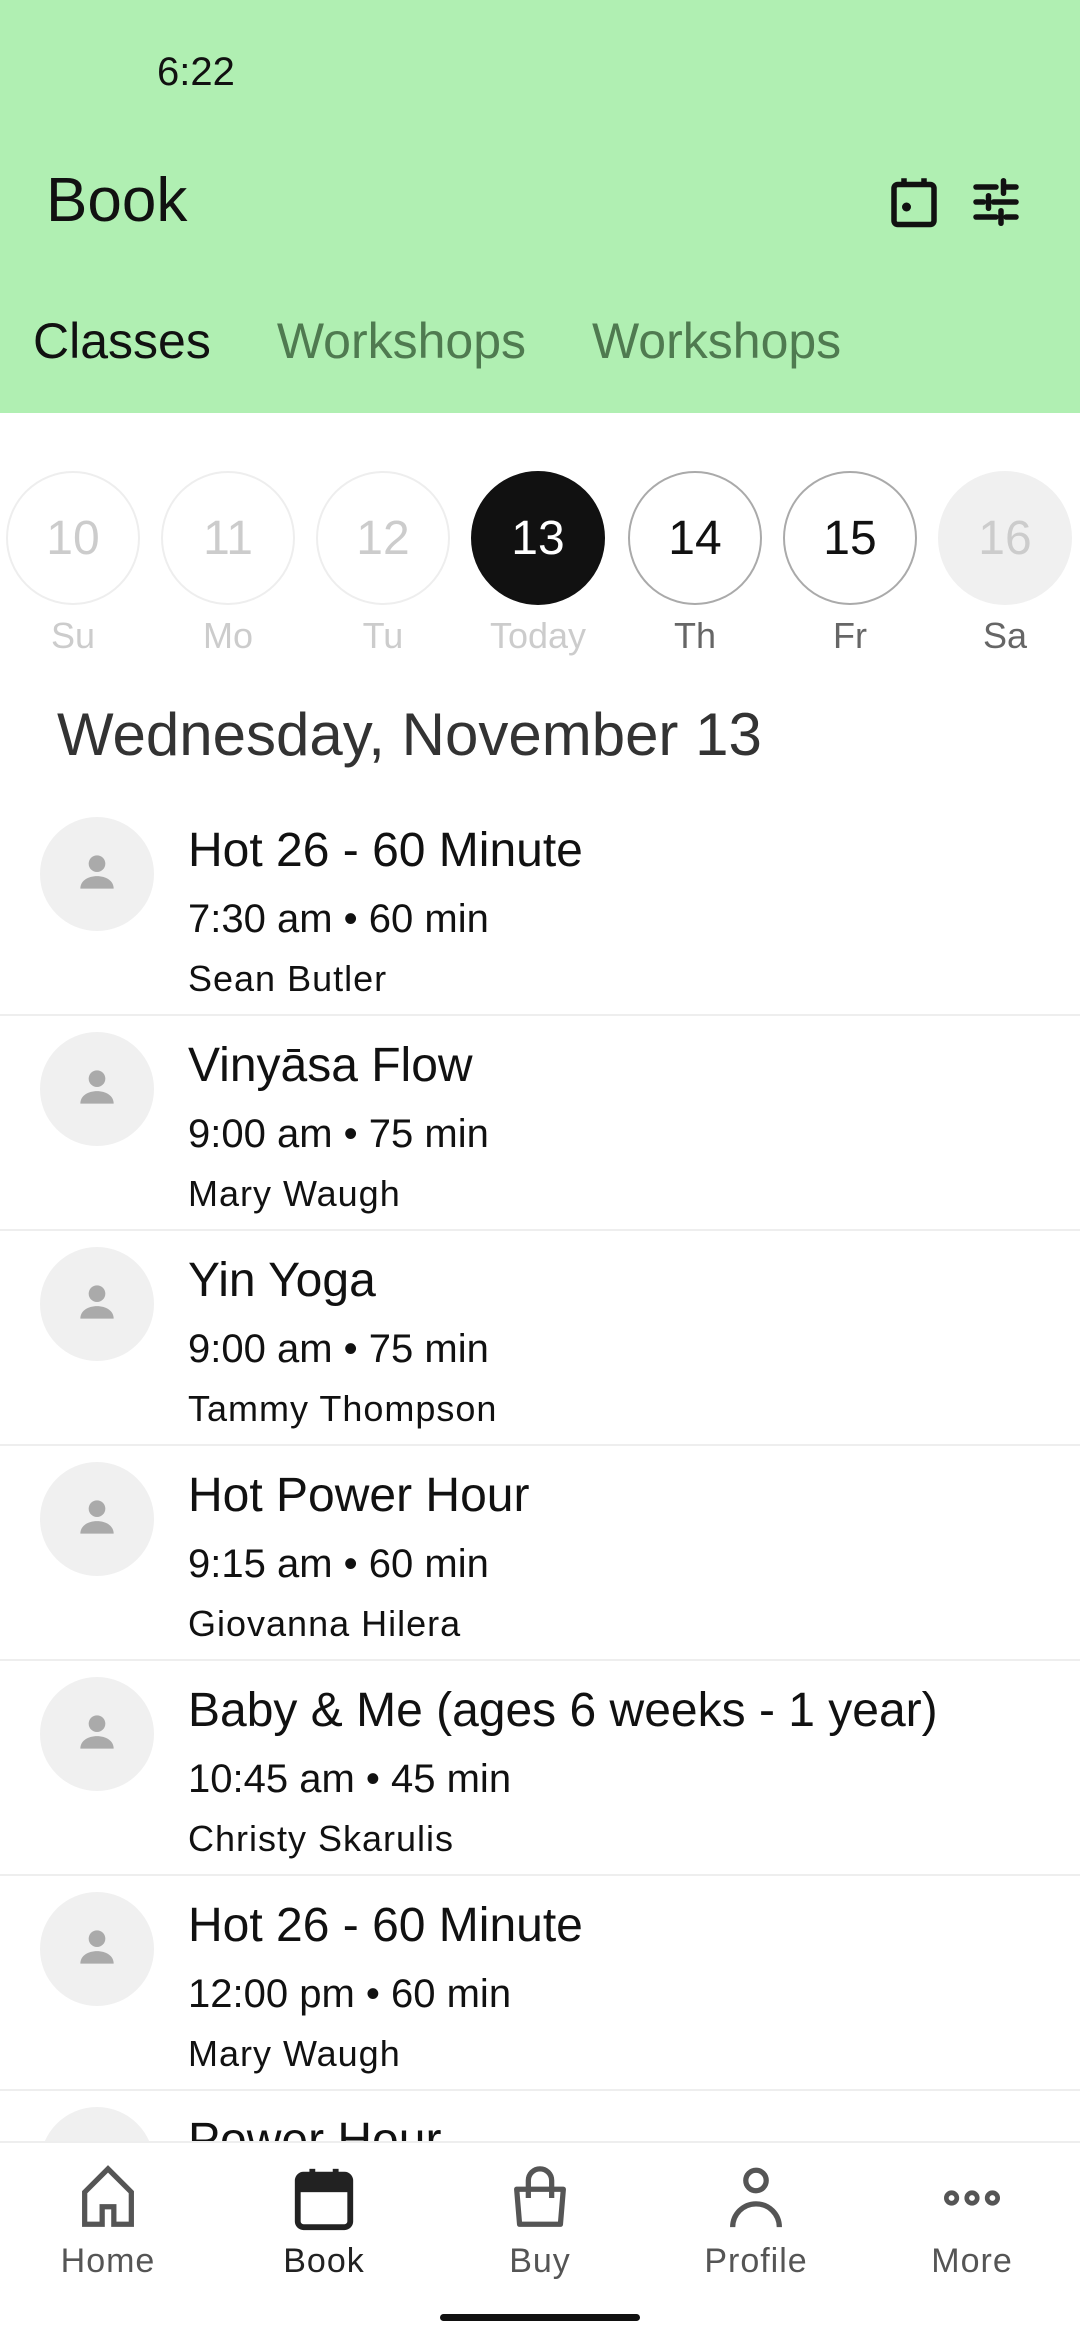 The height and width of the screenshot is (2340, 1080). Describe the element at coordinates (321, 1838) in the screenshot. I see `class-instructor: Christy Skarulis` at that location.